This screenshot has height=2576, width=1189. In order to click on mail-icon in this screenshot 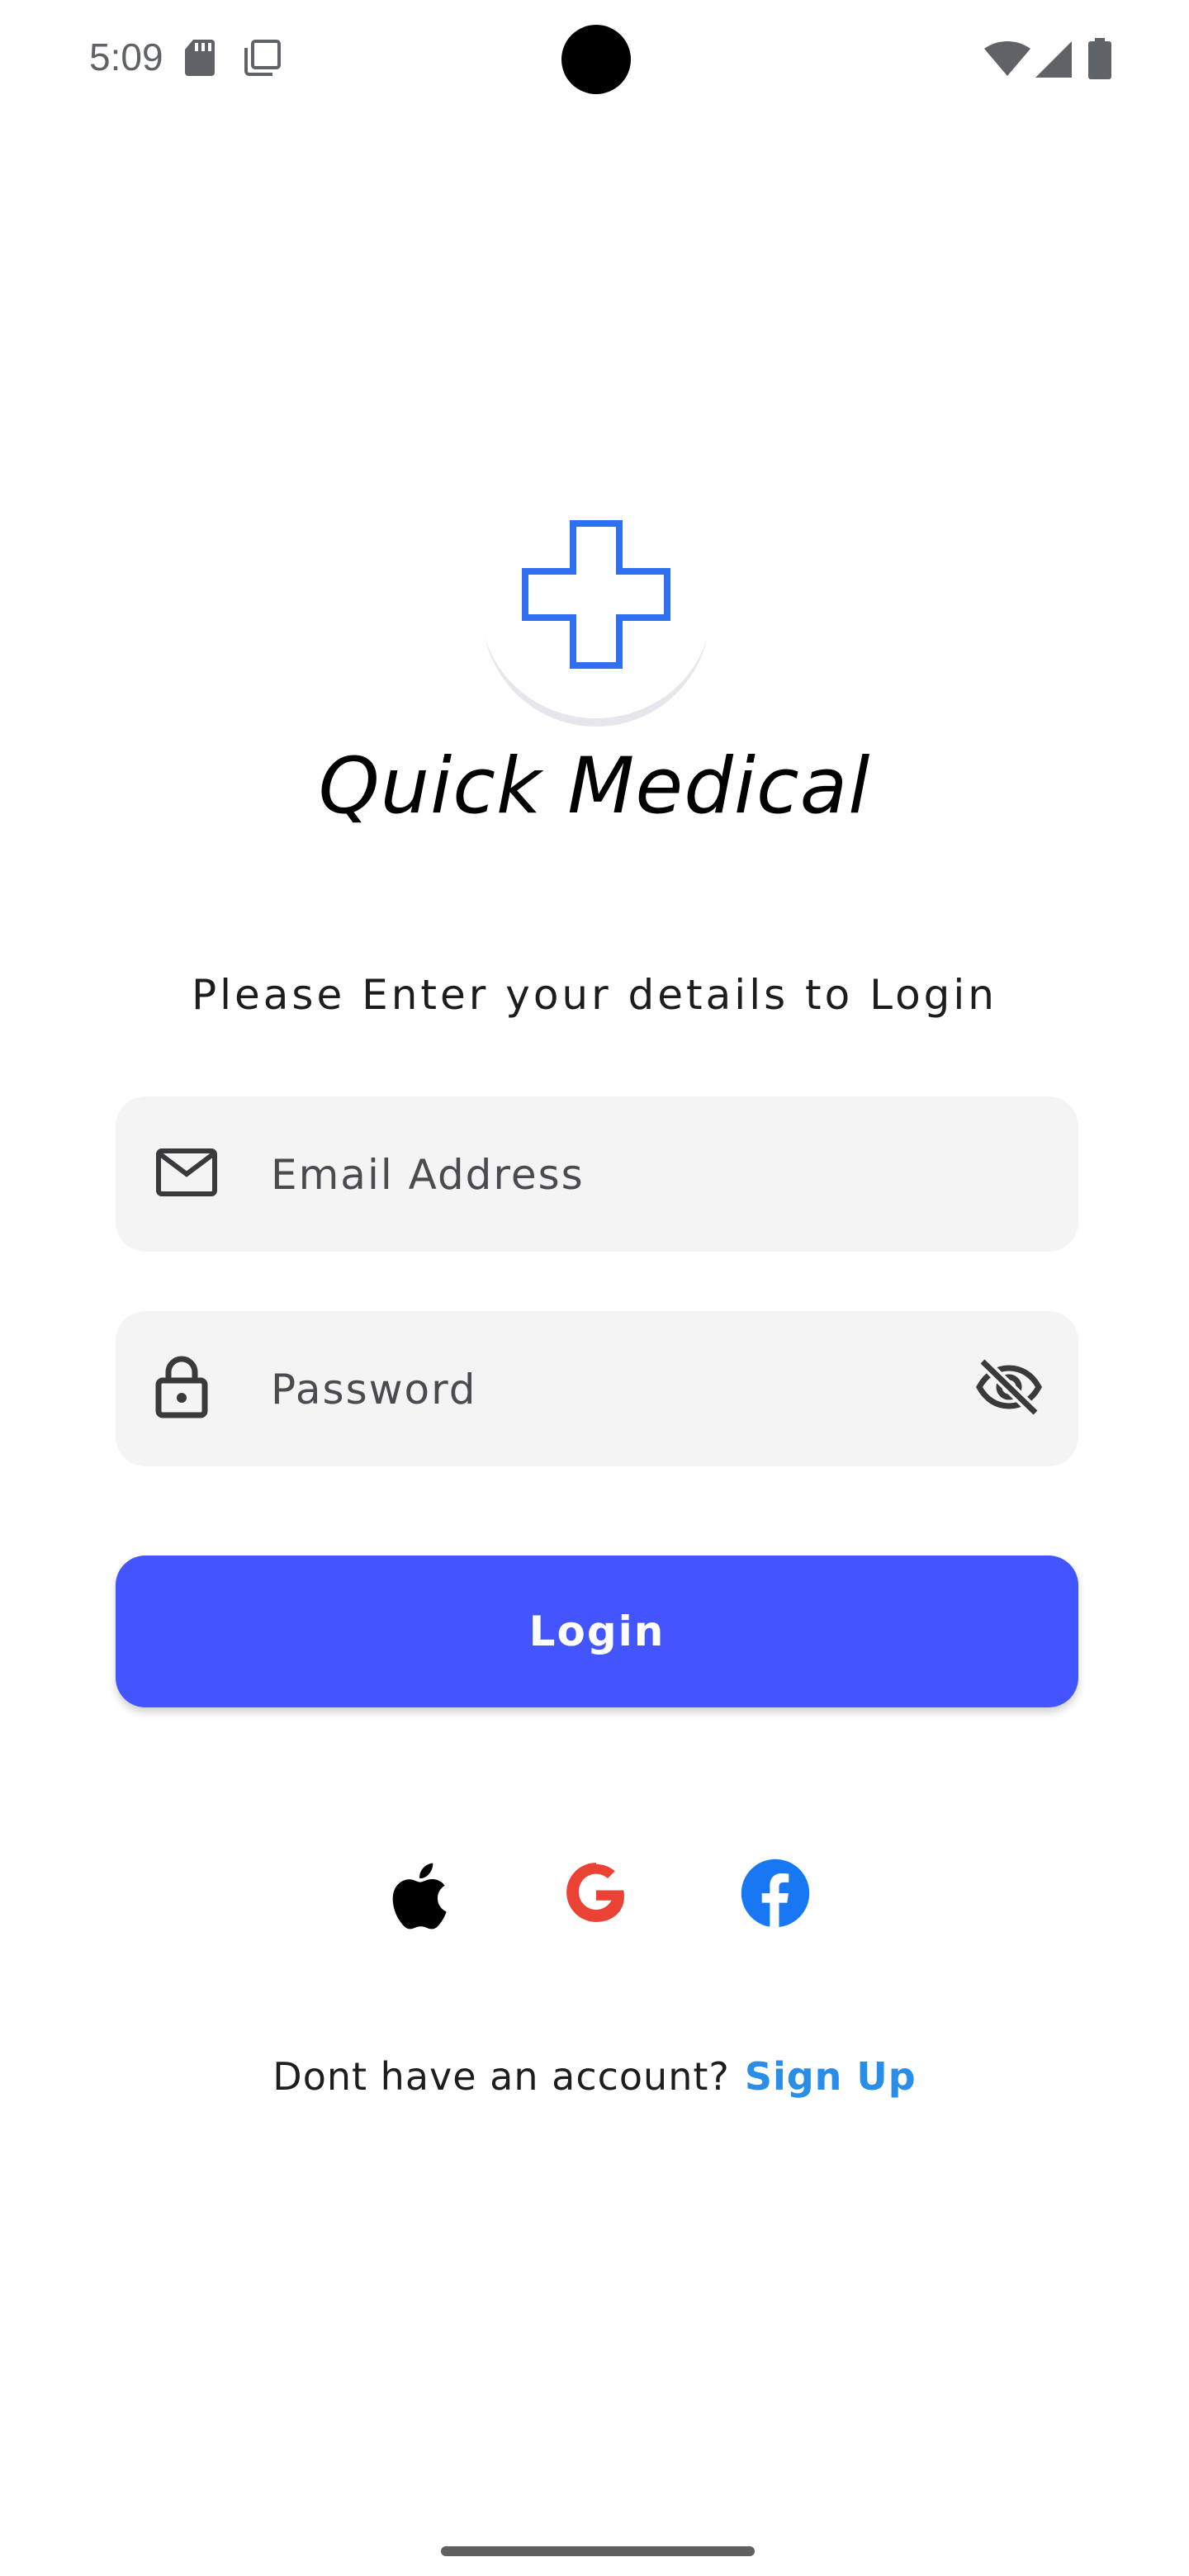, I will do `click(186, 1174)`.